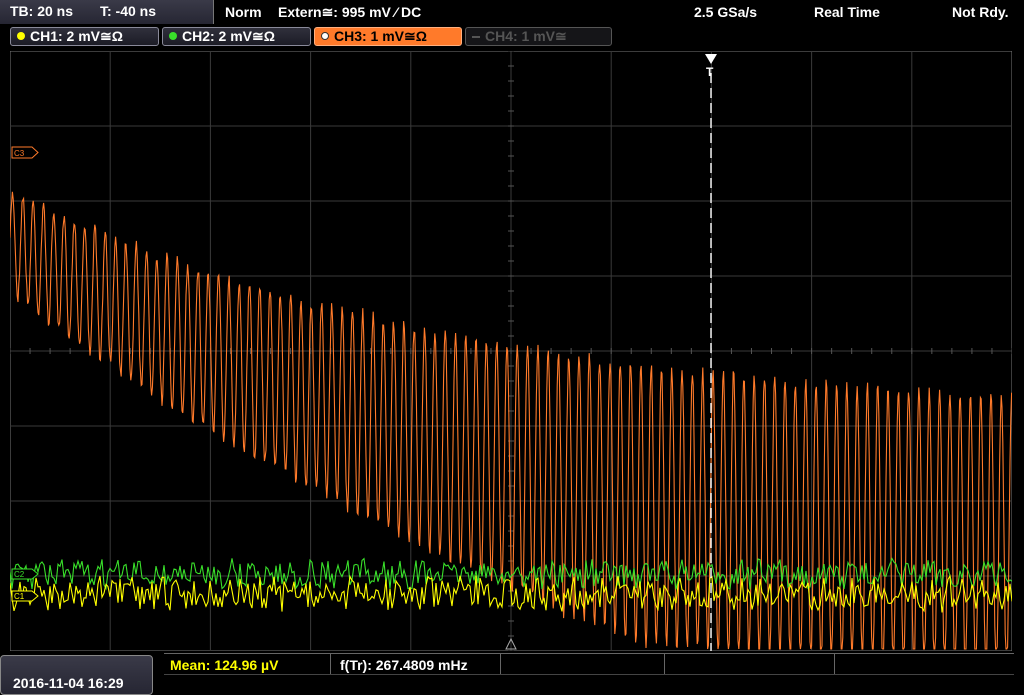 The height and width of the screenshot is (695, 1024). I want to click on trigger-source: Extern≅: 995 mV ⁄ DC, so click(349, 12).